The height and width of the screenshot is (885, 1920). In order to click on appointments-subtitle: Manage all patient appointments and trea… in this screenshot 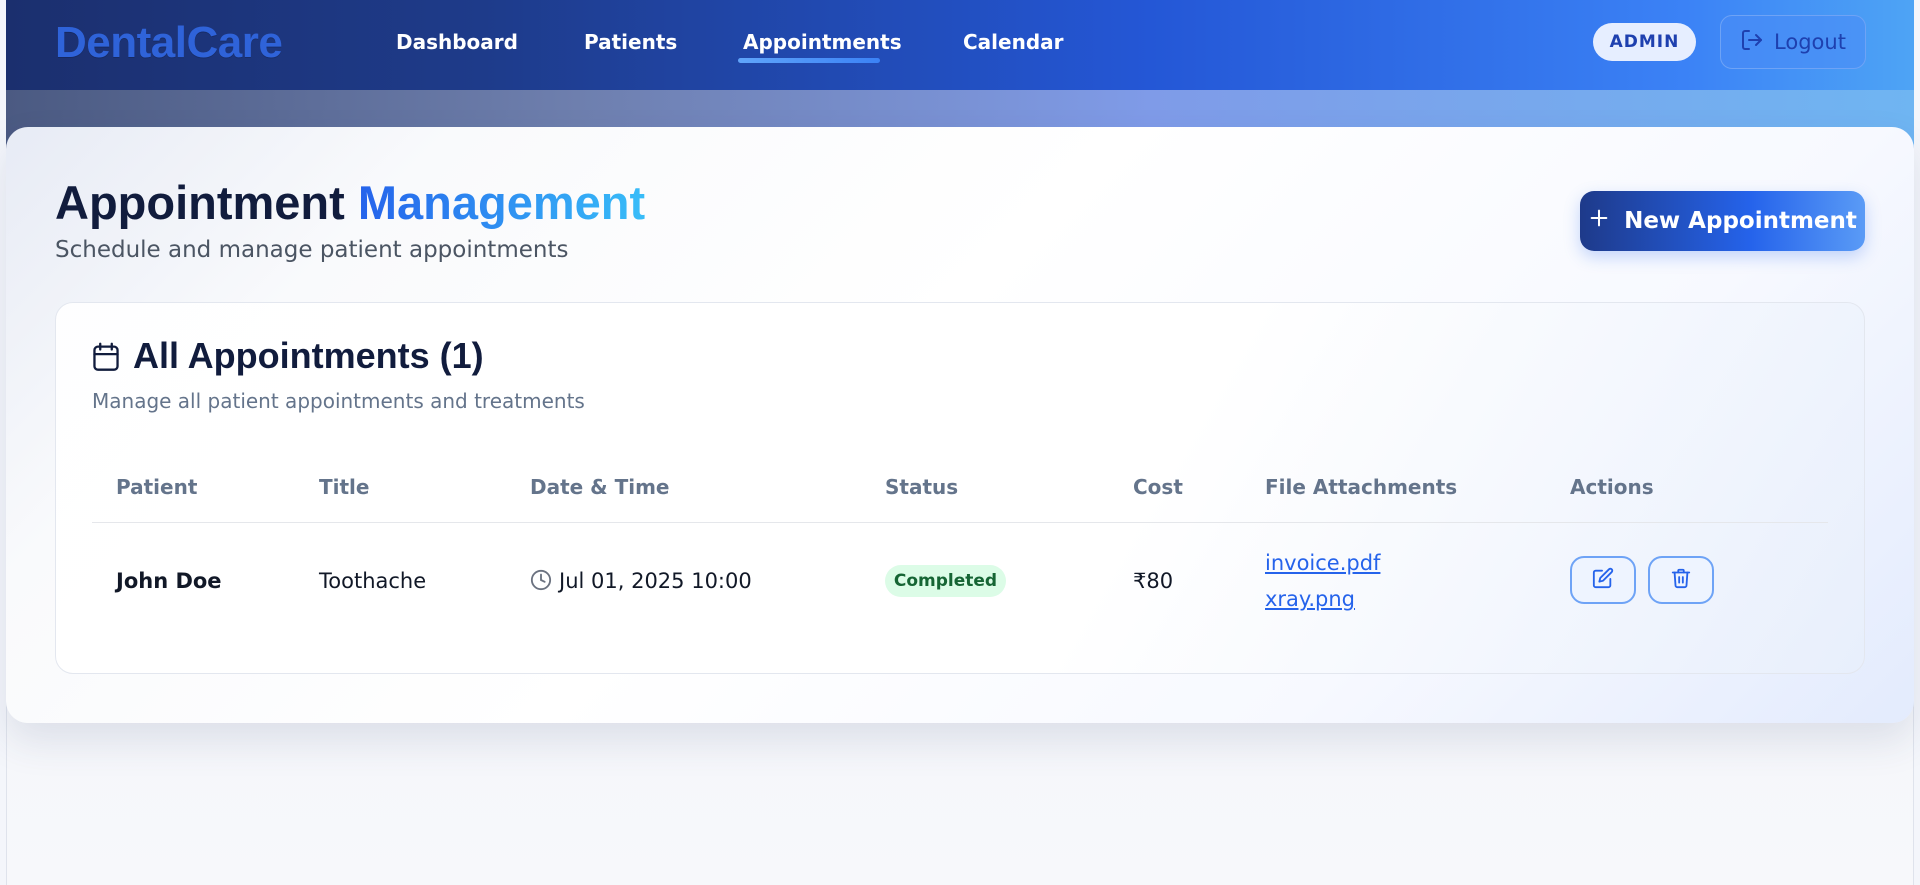, I will do `click(338, 401)`.